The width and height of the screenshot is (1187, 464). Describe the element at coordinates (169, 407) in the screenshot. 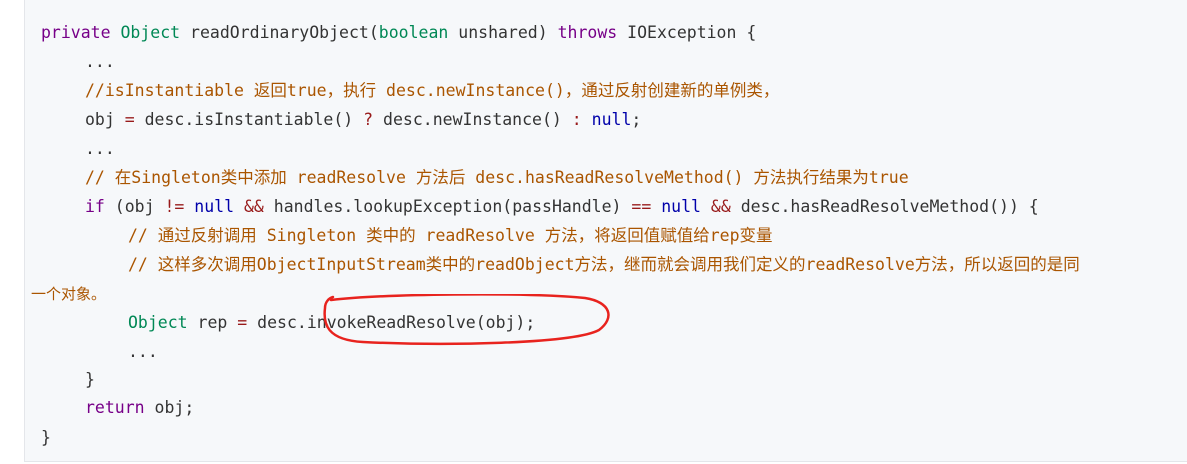

I see `text: obj;` at that location.